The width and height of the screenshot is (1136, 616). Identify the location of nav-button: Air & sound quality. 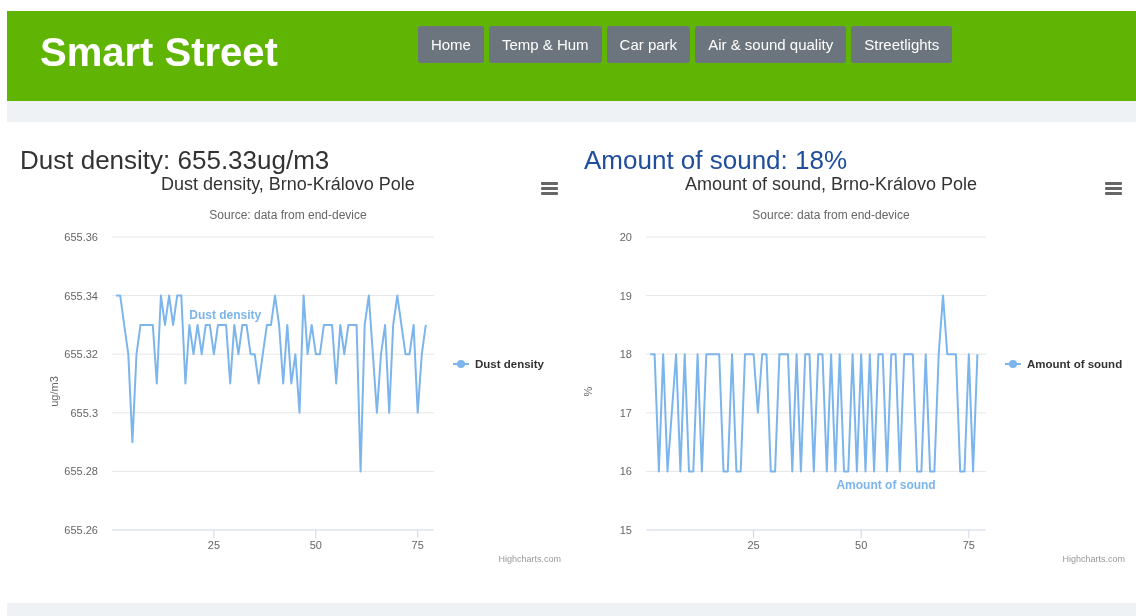
(771, 44).